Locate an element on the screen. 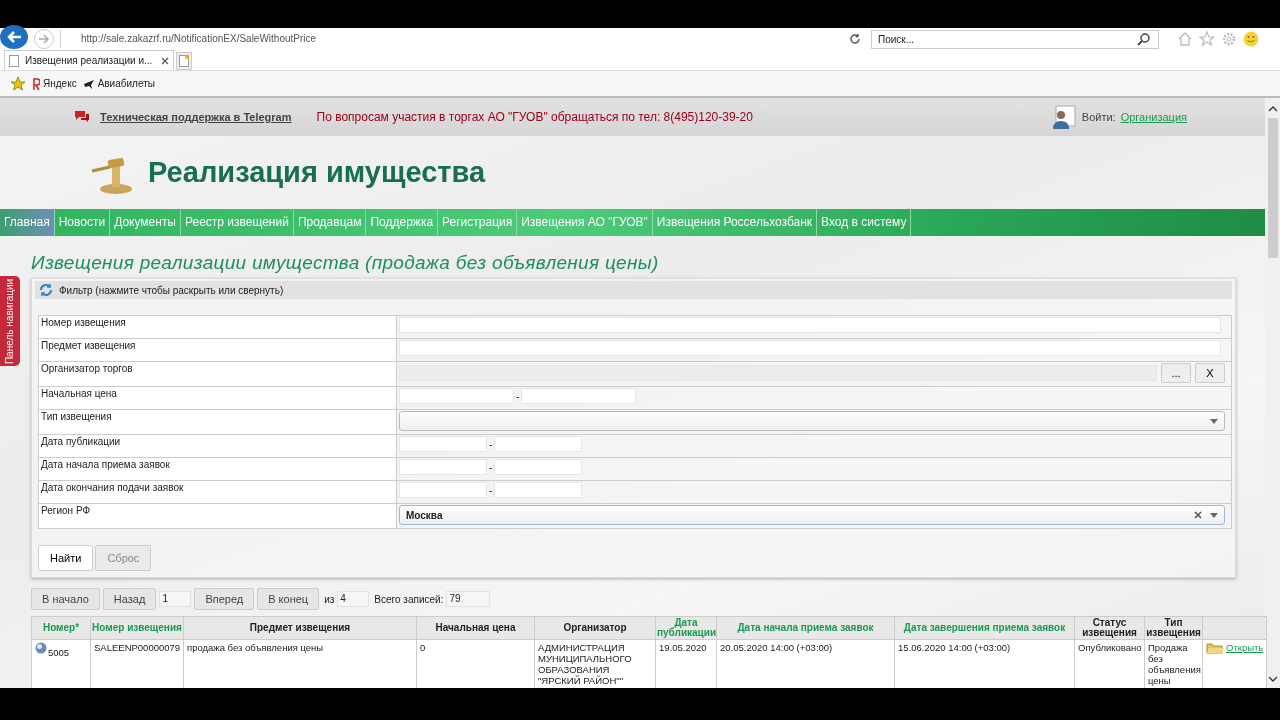  next-page-button: Вперед is located at coordinates (224, 599).